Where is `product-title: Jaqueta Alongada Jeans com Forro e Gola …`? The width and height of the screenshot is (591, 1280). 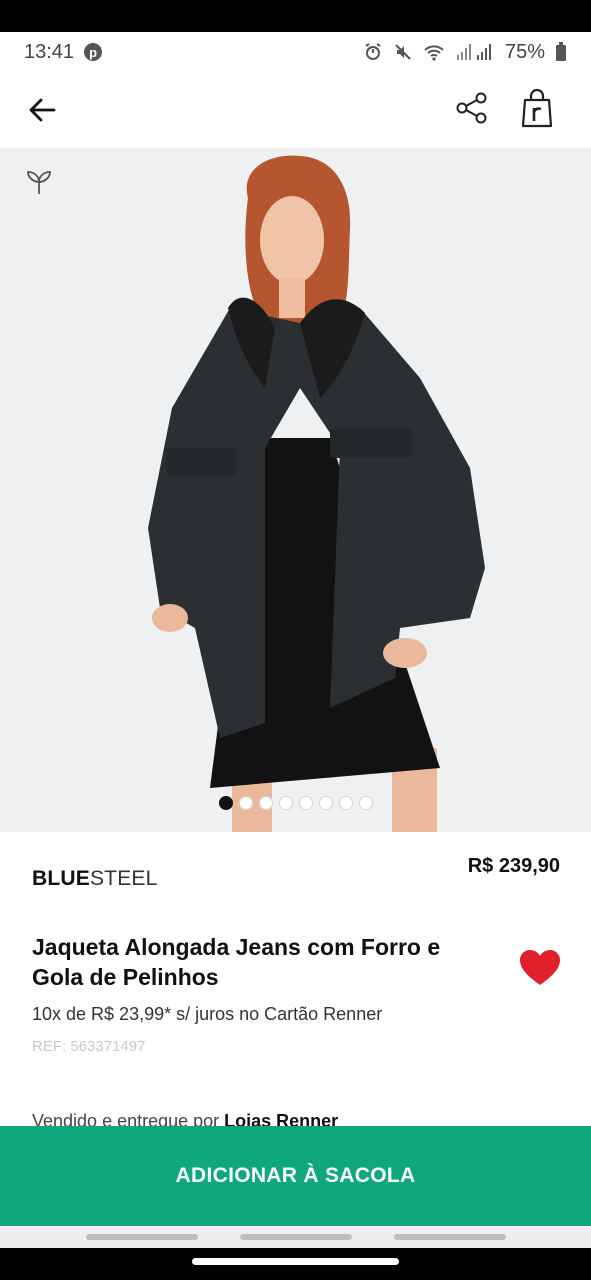 product-title: Jaqueta Alongada Jeans com Forro e Gola … is located at coordinates (236, 962).